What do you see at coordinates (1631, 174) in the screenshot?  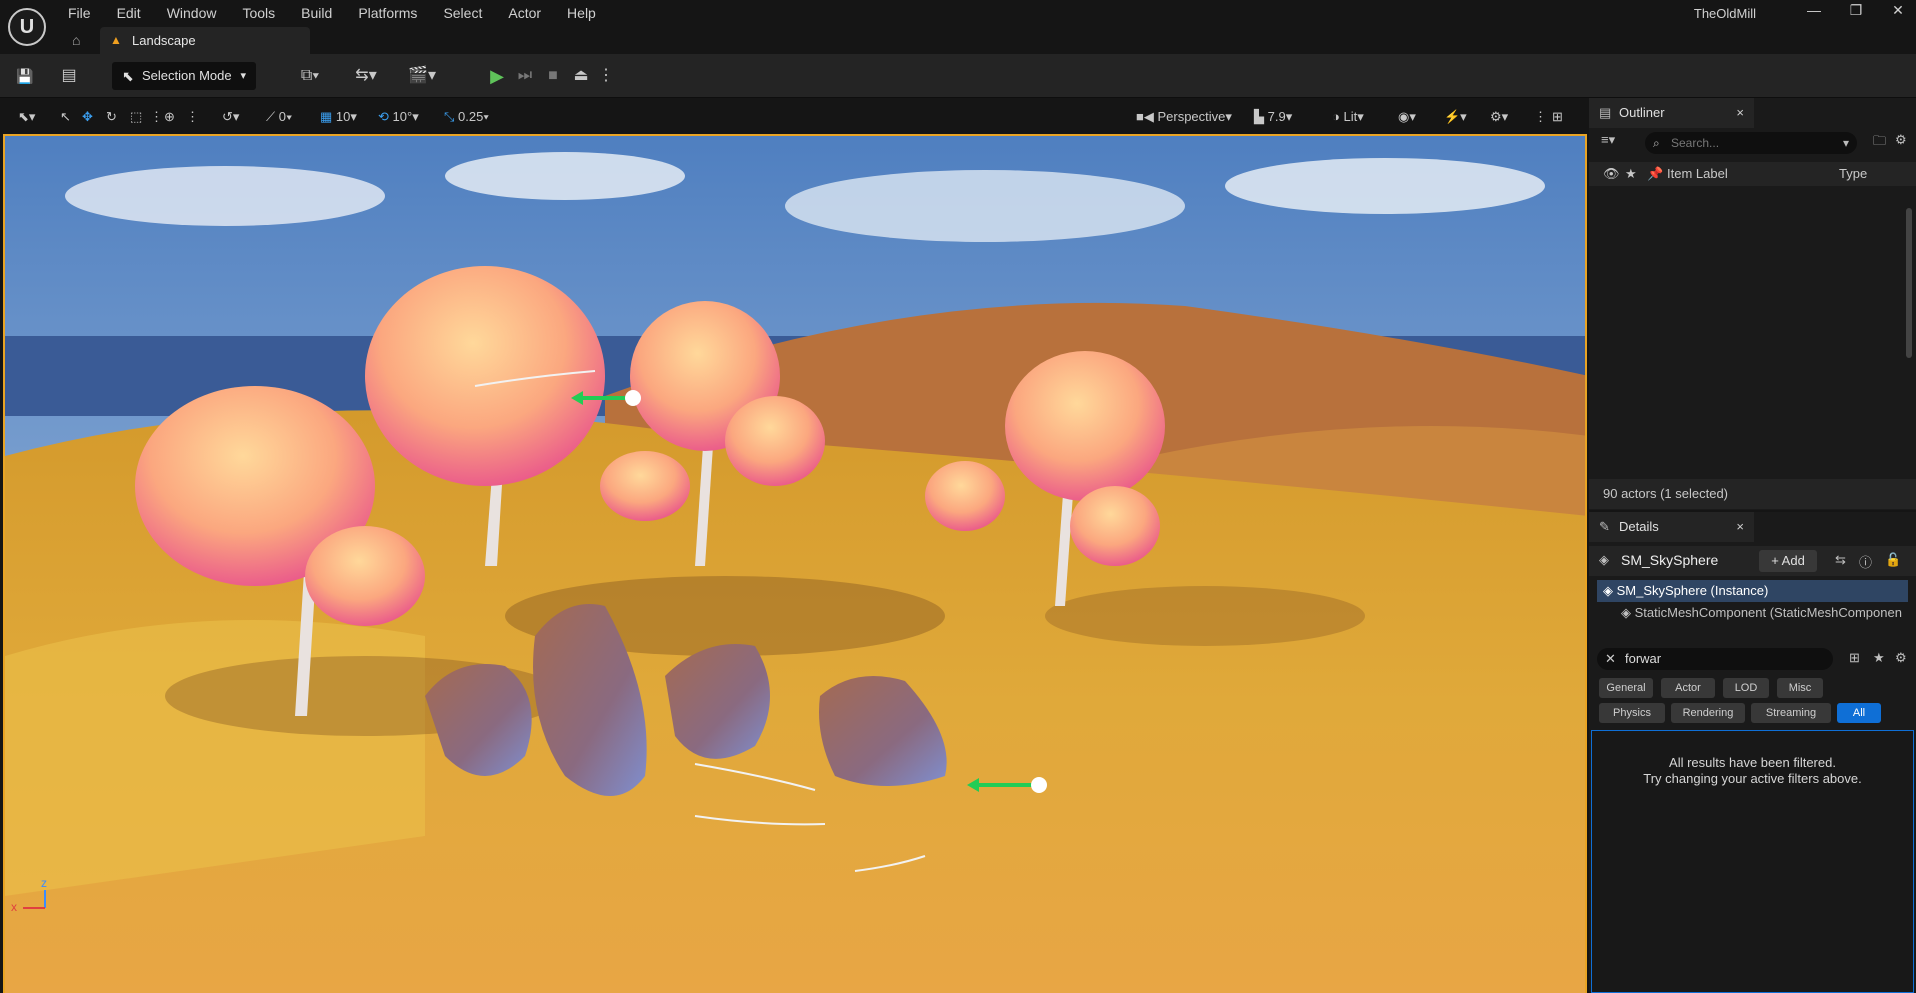 I see `favorite-column-icon: ★` at bounding box center [1631, 174].